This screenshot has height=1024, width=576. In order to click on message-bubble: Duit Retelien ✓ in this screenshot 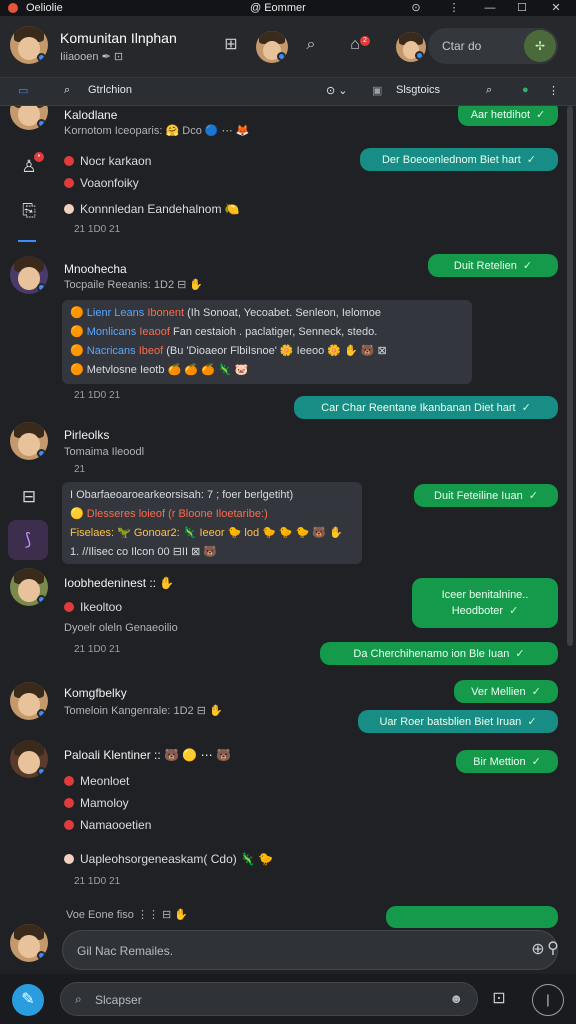, I will do `click(493, 265)`.